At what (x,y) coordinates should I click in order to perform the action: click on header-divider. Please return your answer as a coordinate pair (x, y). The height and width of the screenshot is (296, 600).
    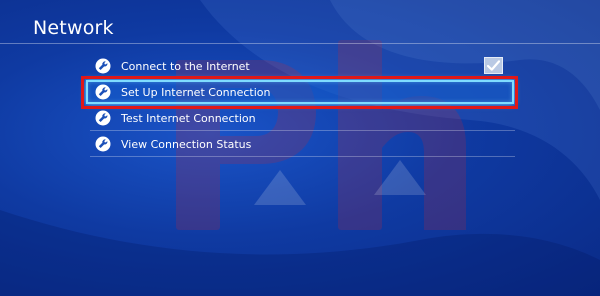
    Looking at the image, I should click on (300, 43).